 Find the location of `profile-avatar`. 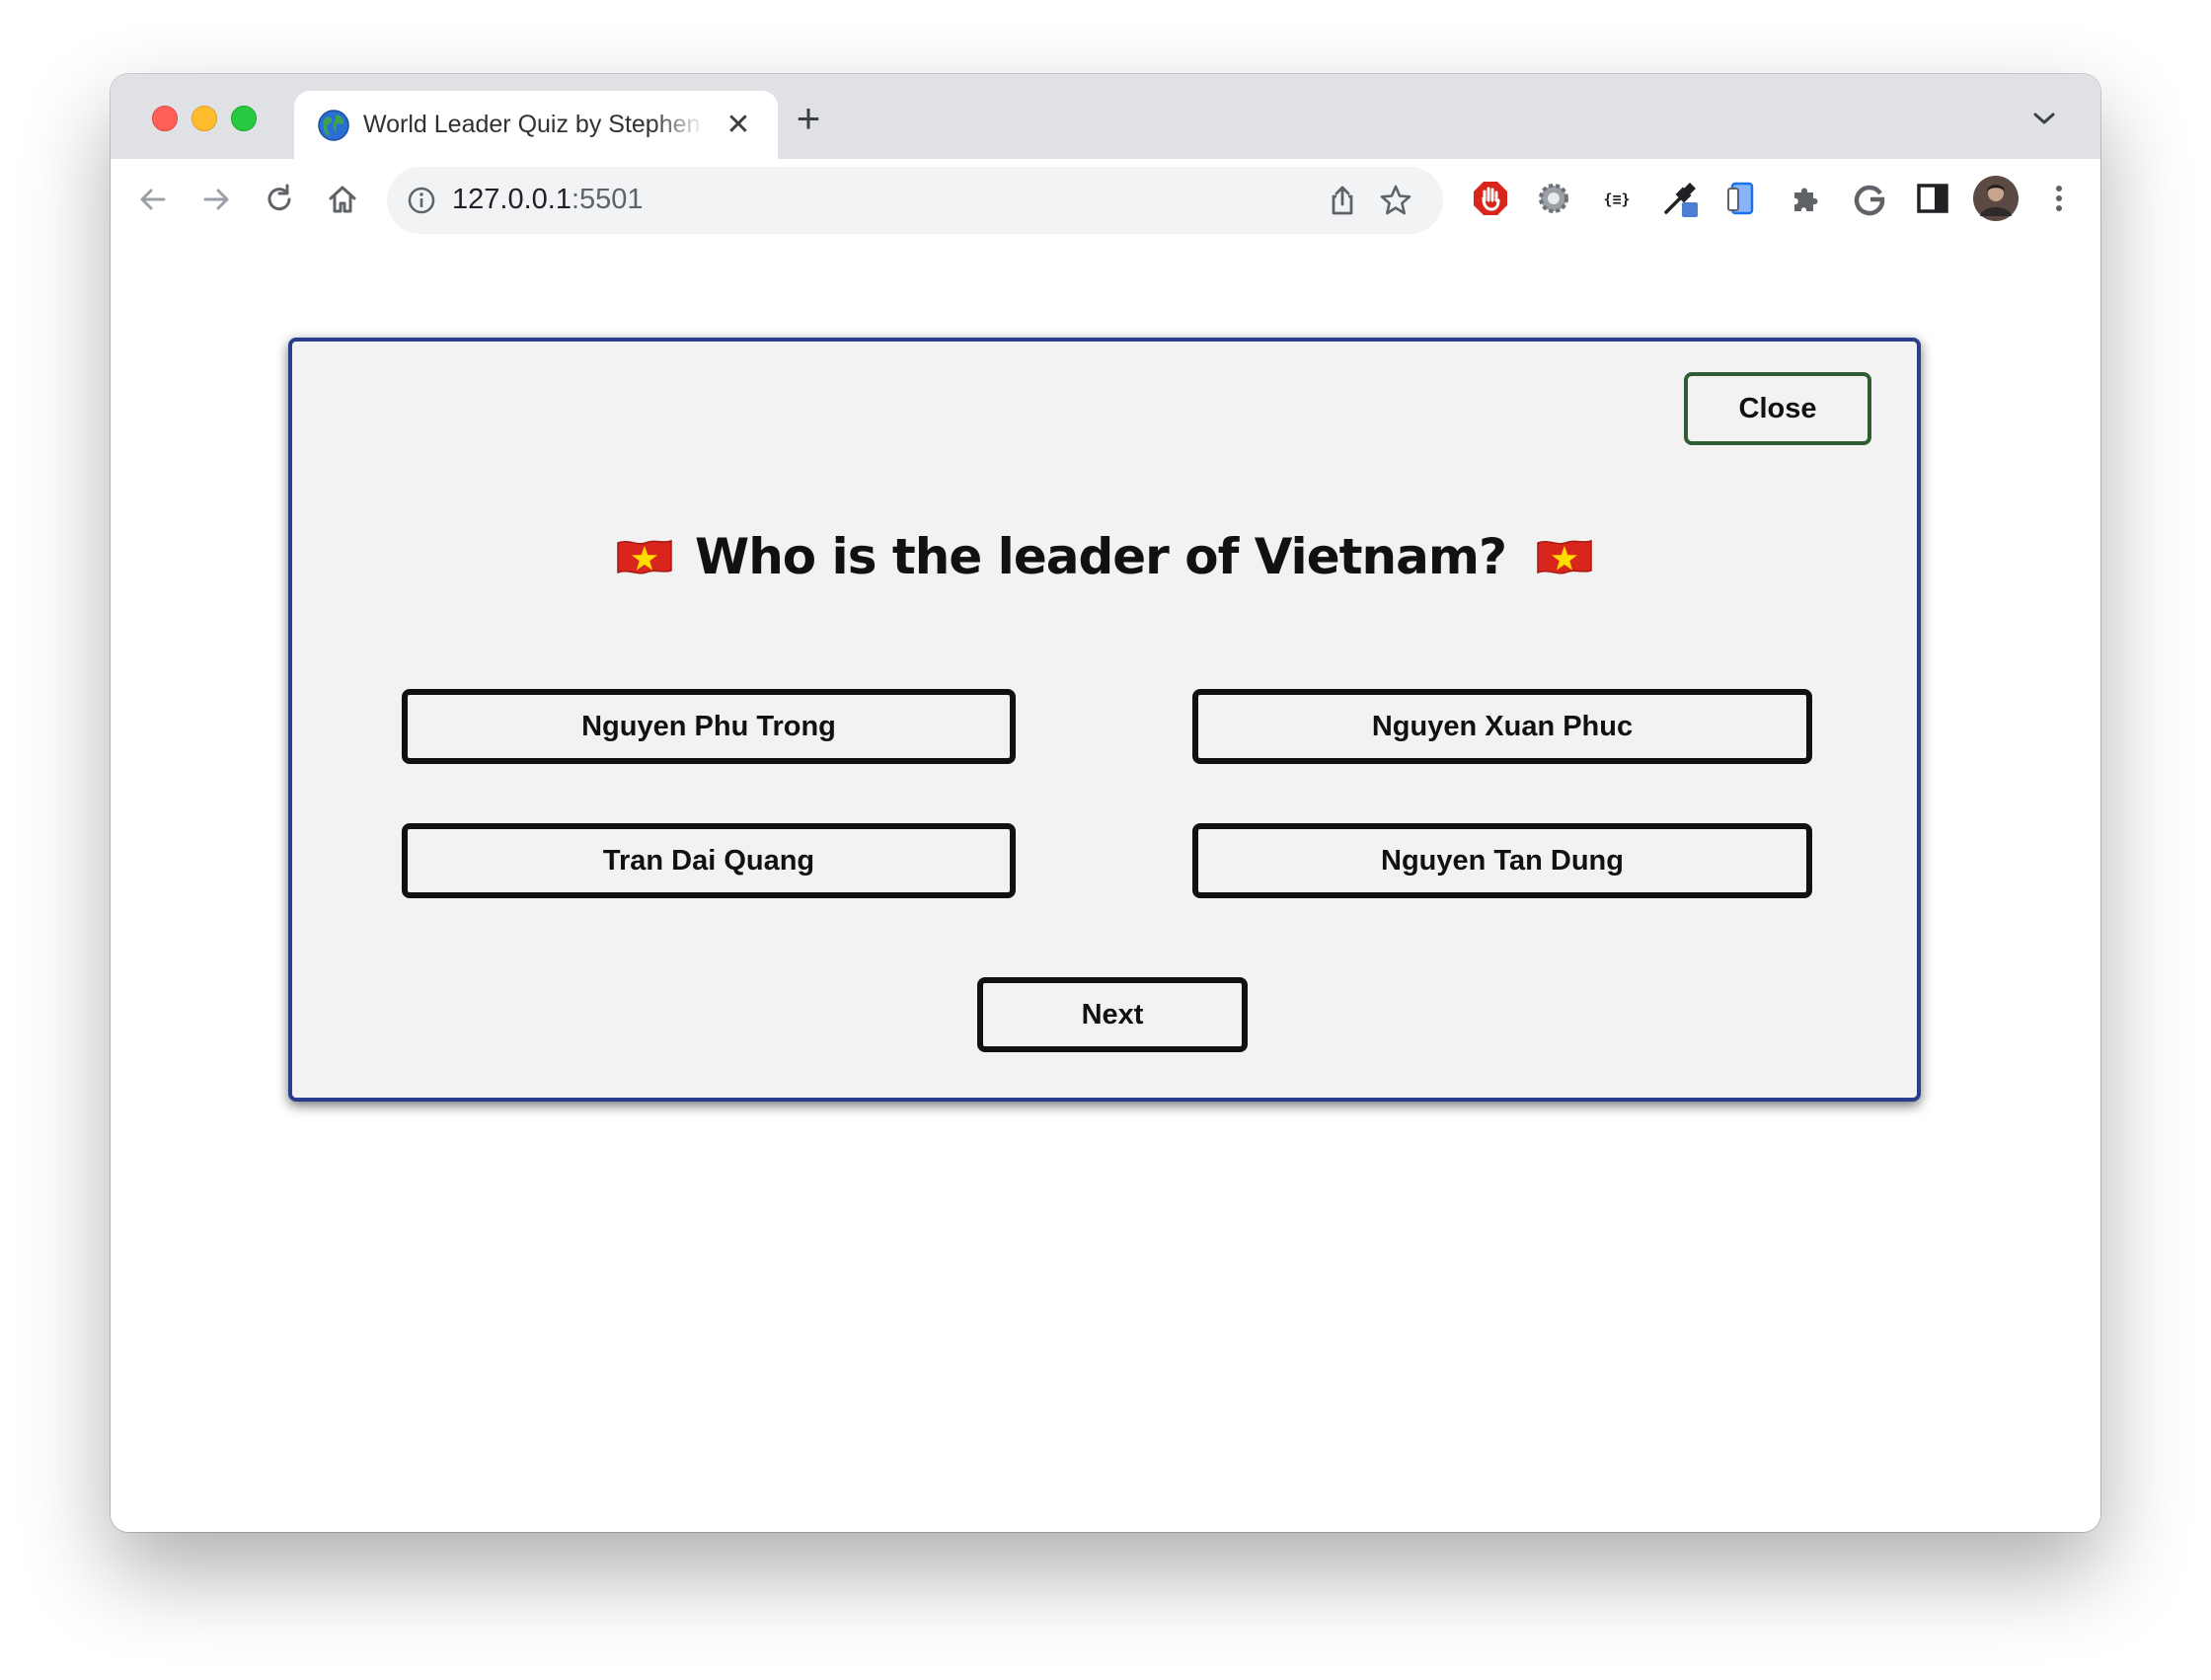

profile-avatar is located at coordinates (1996, 198).